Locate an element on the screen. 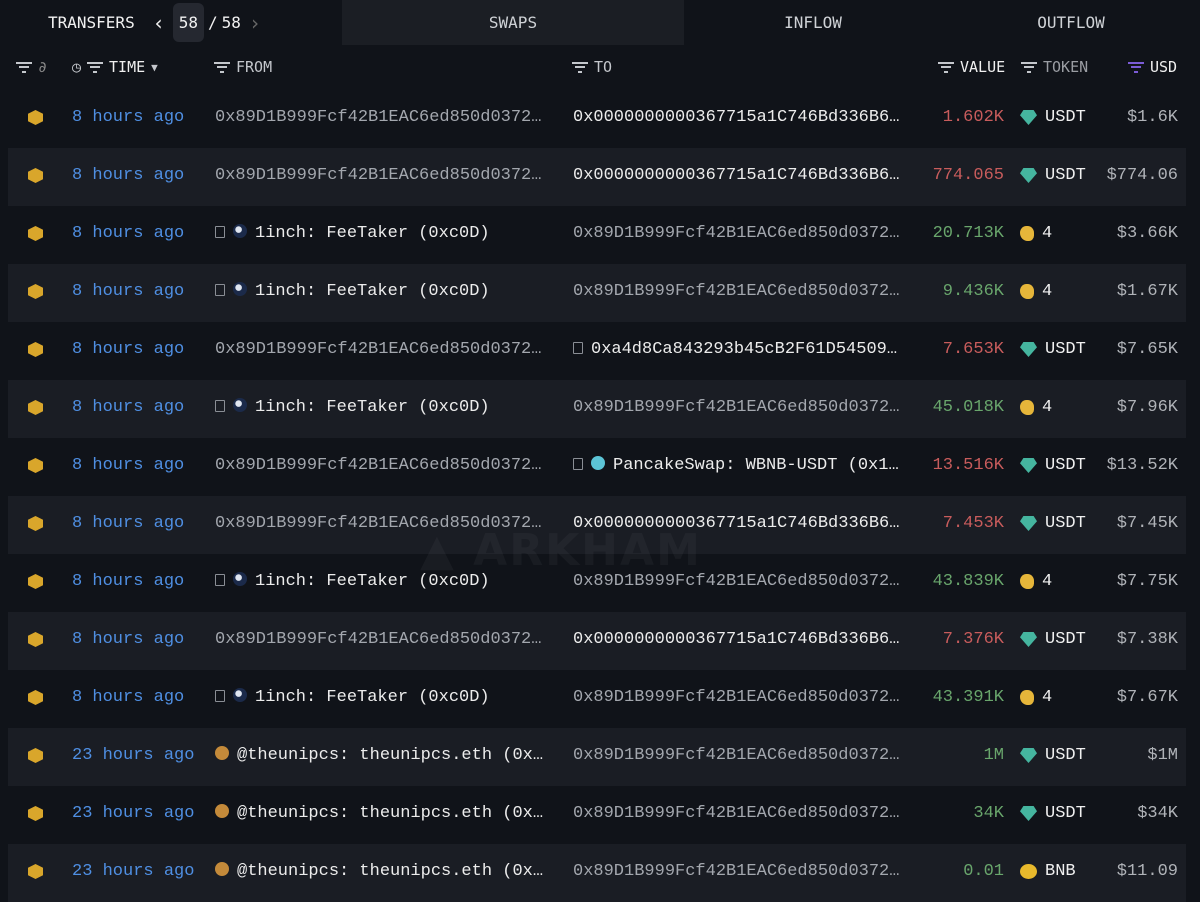 The width and height of the screenshot is (1200, 902). value-column-header: VALUE is located at coordinates (971, 67).